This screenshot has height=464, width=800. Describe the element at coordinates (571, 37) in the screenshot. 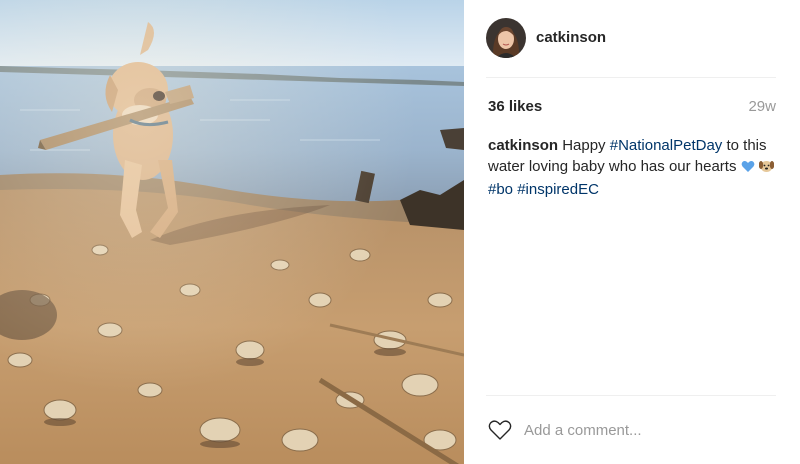

I see `username-link: catkinson` at that location.